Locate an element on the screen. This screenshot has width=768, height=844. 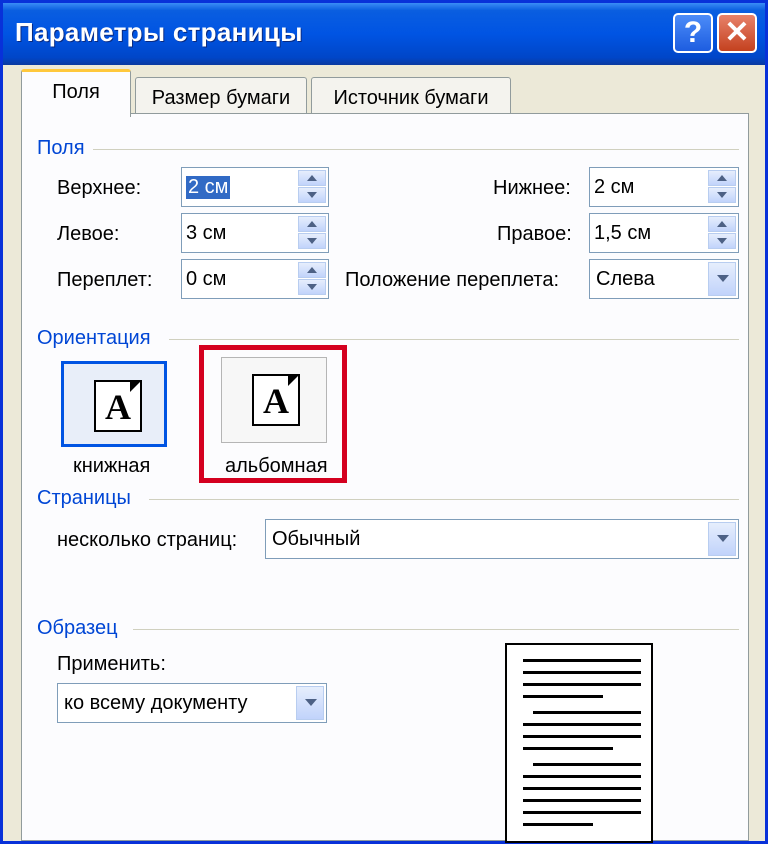
gutter-position-select: Слева is located at coordinates (664, 279).